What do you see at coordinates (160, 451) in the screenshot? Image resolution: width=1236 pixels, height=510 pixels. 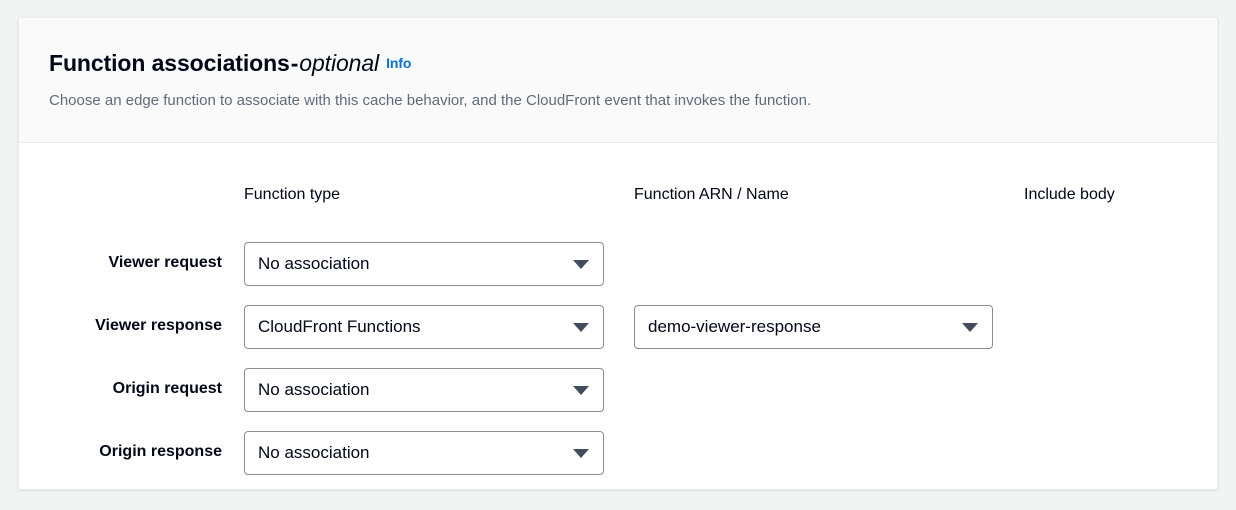 I see `row-label-origin-response: Origin response` at bounding box center [160, 451].